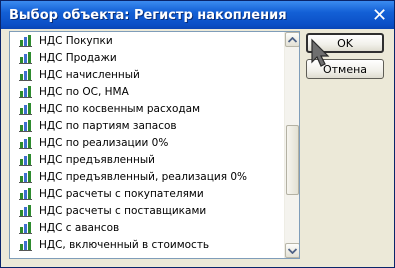 The image size is (395, 268). Describe the element at coordinates (124, 244) in the screenshot. I see `list-item-label: НДС, включенный в стоимость` at that location.